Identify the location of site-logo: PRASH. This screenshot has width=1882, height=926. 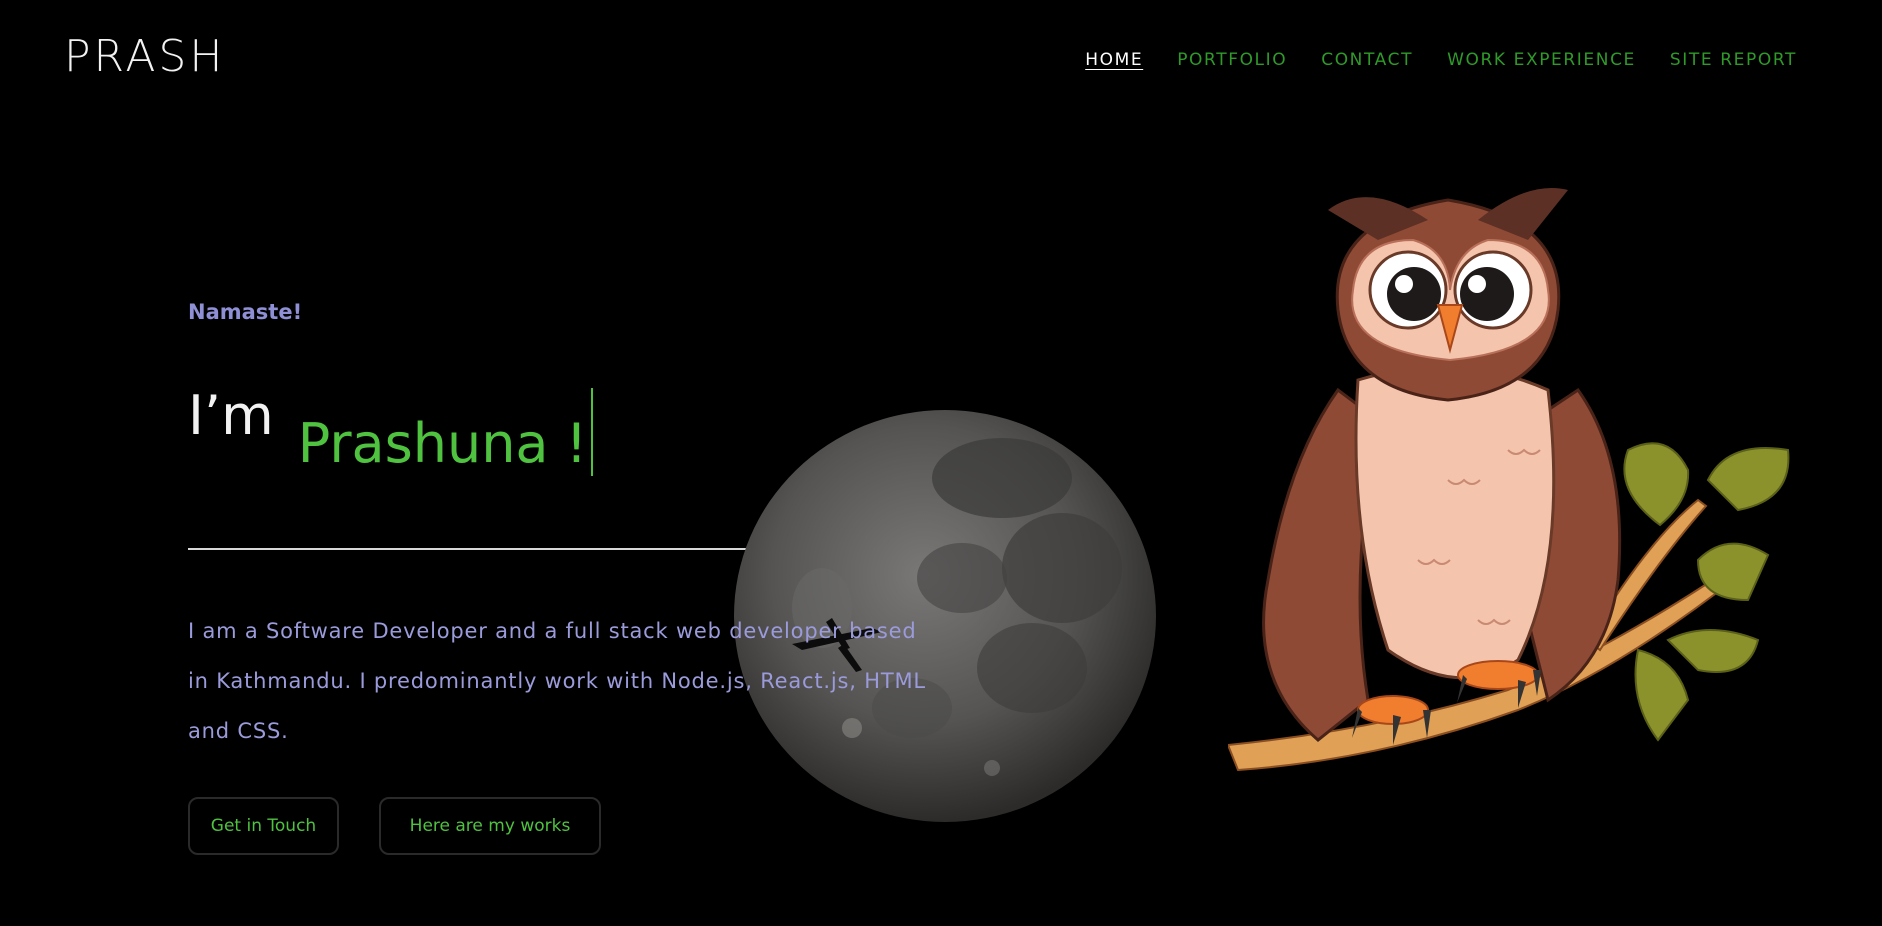
(144, 57).